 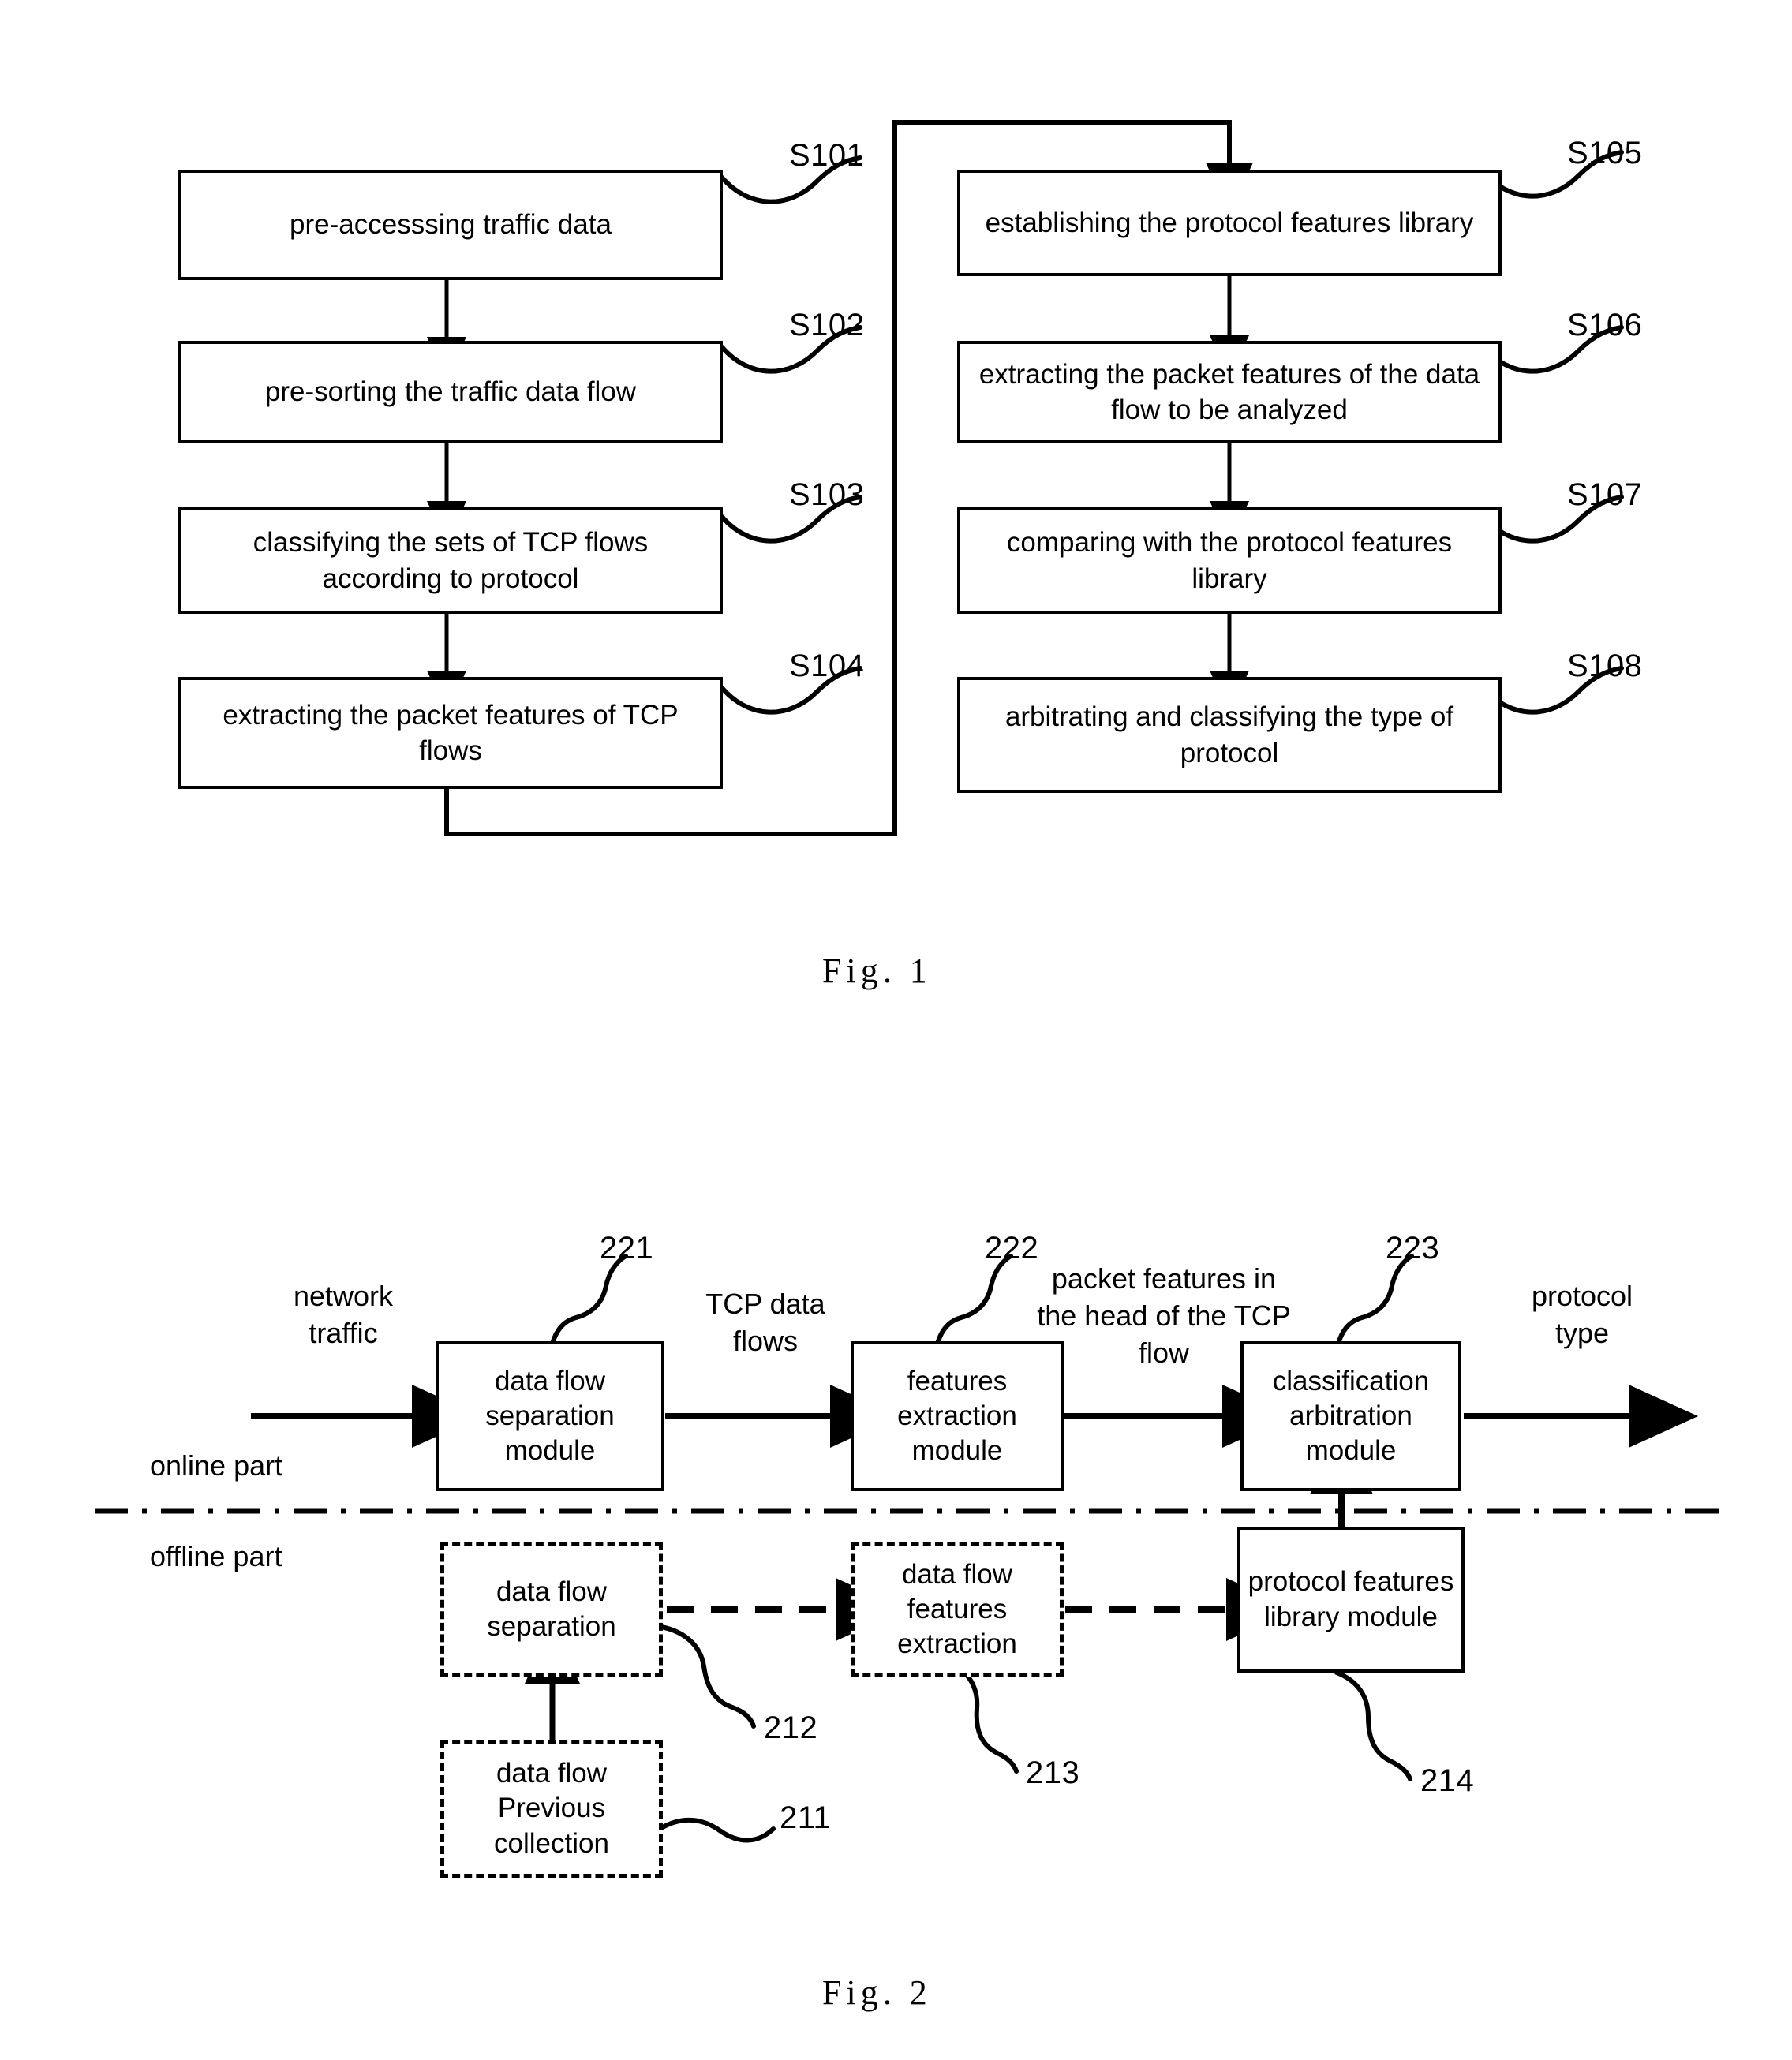 I want to click on flow-step-text-s102: pre-sorting the traffic data flow, so click(x=451, y=392).